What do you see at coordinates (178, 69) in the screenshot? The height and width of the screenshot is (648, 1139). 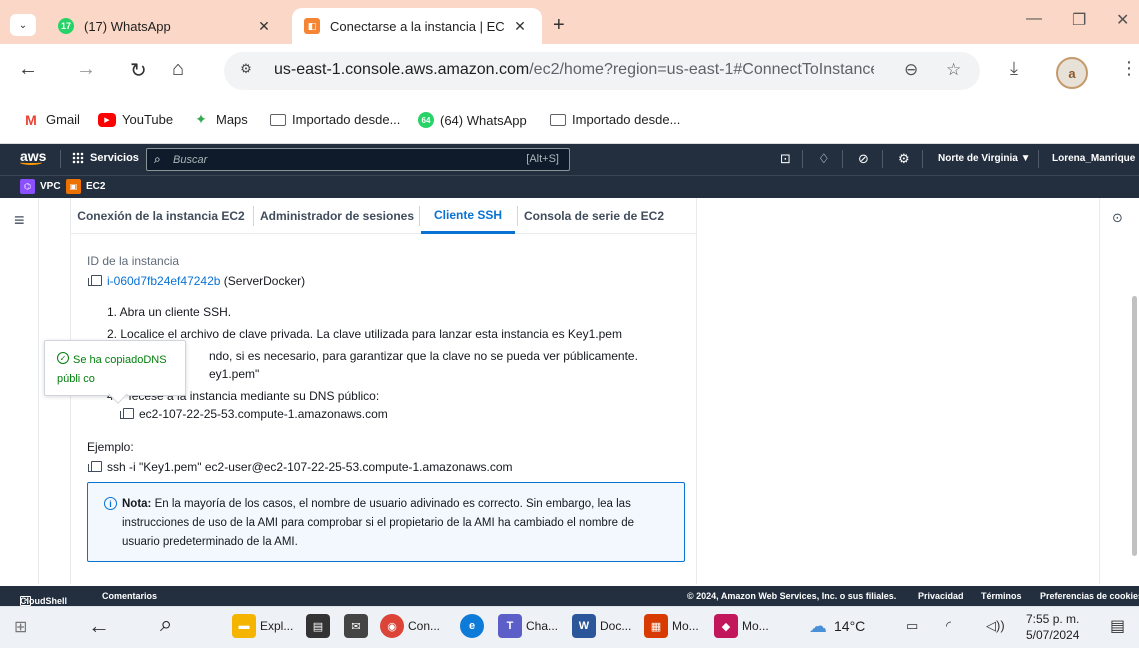 I see `home-icon: ⌂` at bounding box center [178, 69].